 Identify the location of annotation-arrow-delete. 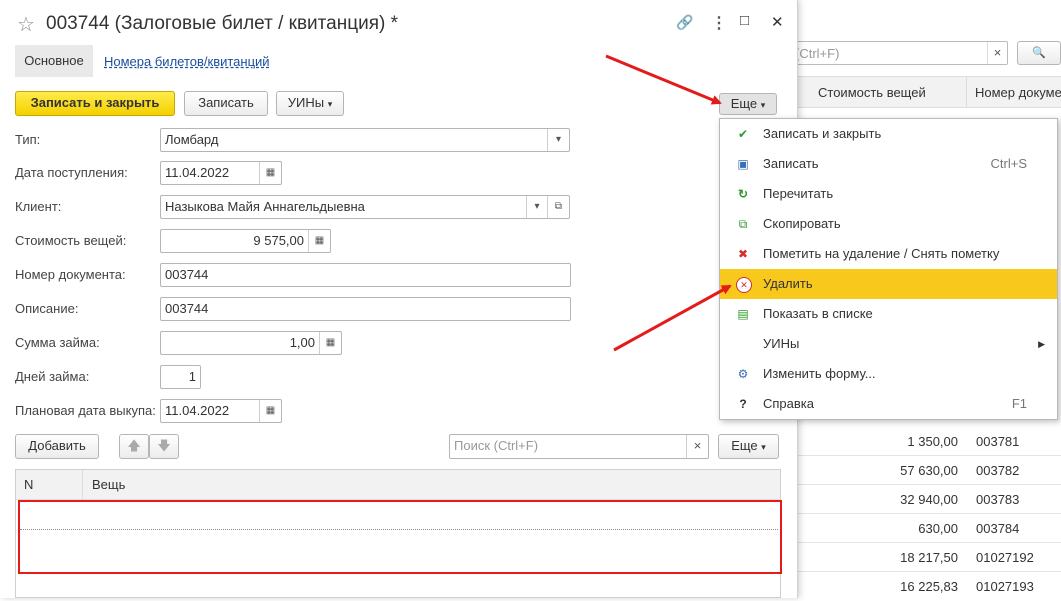
(672, 318).